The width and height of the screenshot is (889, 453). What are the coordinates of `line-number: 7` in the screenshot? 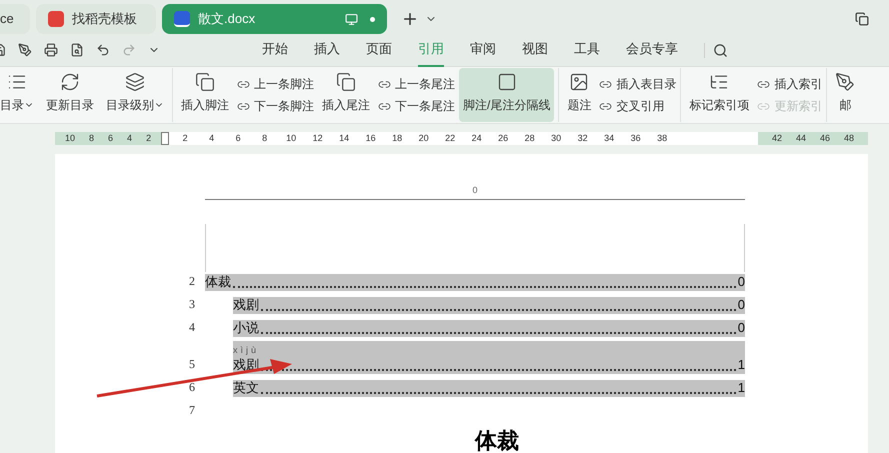 It's located at (192, 410).